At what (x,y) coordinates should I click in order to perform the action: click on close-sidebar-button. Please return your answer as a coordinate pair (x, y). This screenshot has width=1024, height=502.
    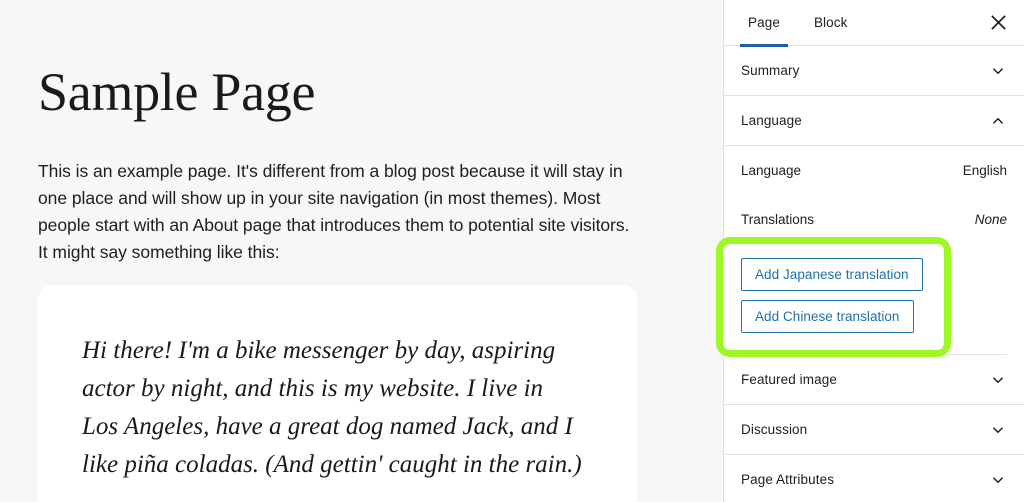
    Looking at the image, I should click on (998, 23).